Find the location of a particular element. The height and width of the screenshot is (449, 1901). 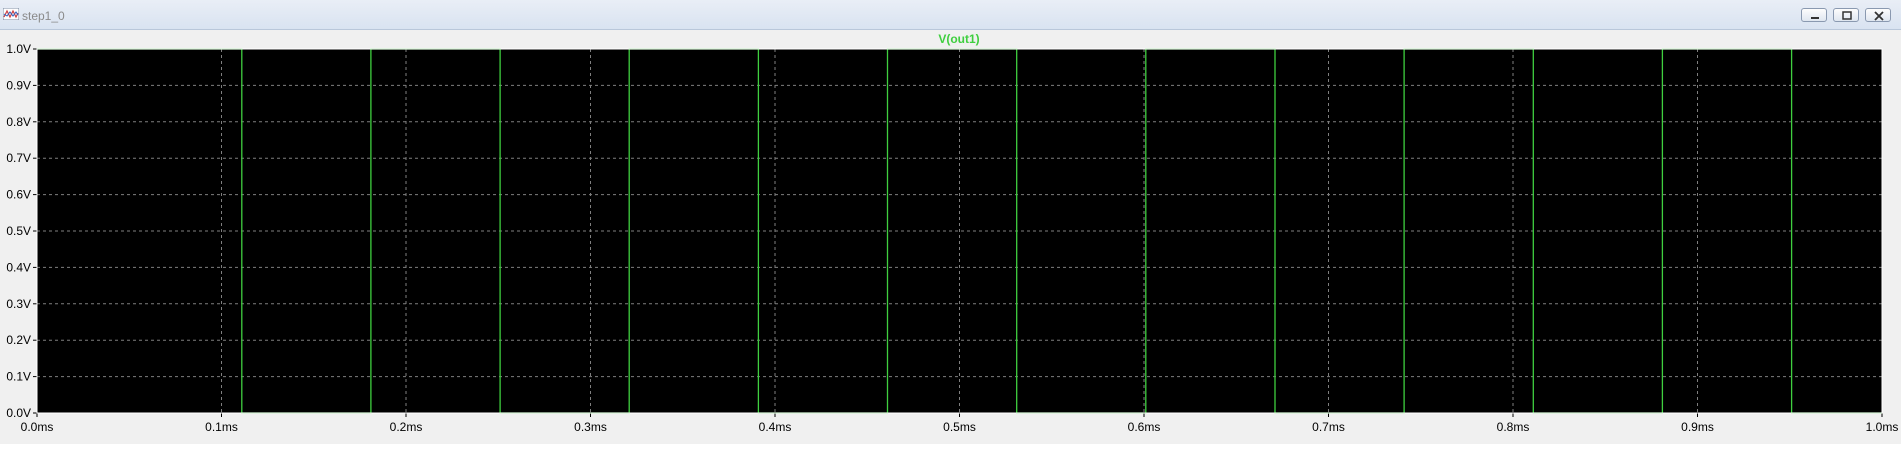

x-tick-label: 0.4ms is located at coordinates (775, 427).